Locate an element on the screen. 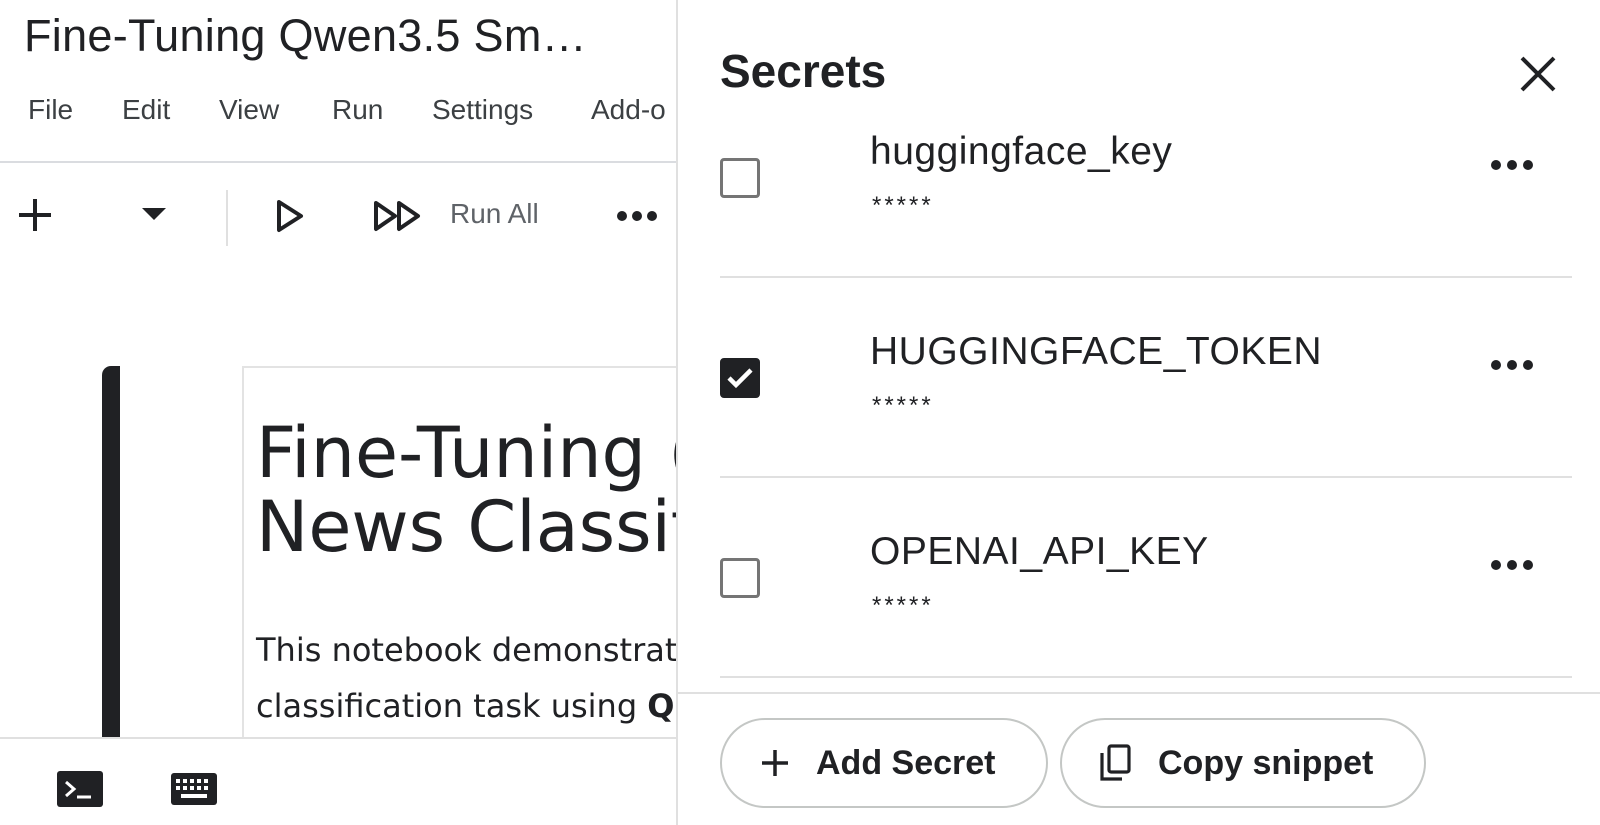 This screenshot has height=825, width=1600. menu-file: File is located at coordinates (50, 110).